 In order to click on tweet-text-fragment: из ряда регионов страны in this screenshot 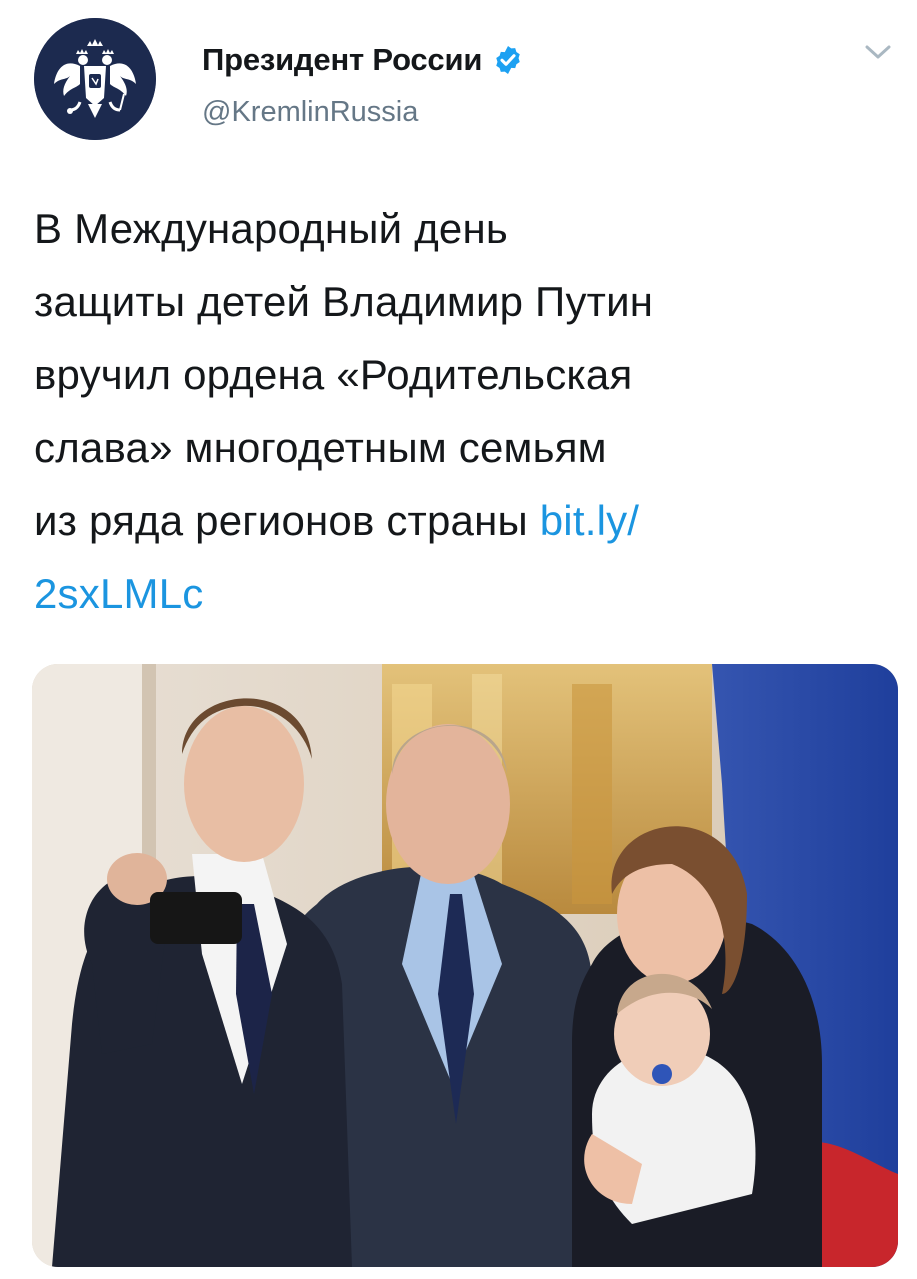, I will do `click(287, 520)`.